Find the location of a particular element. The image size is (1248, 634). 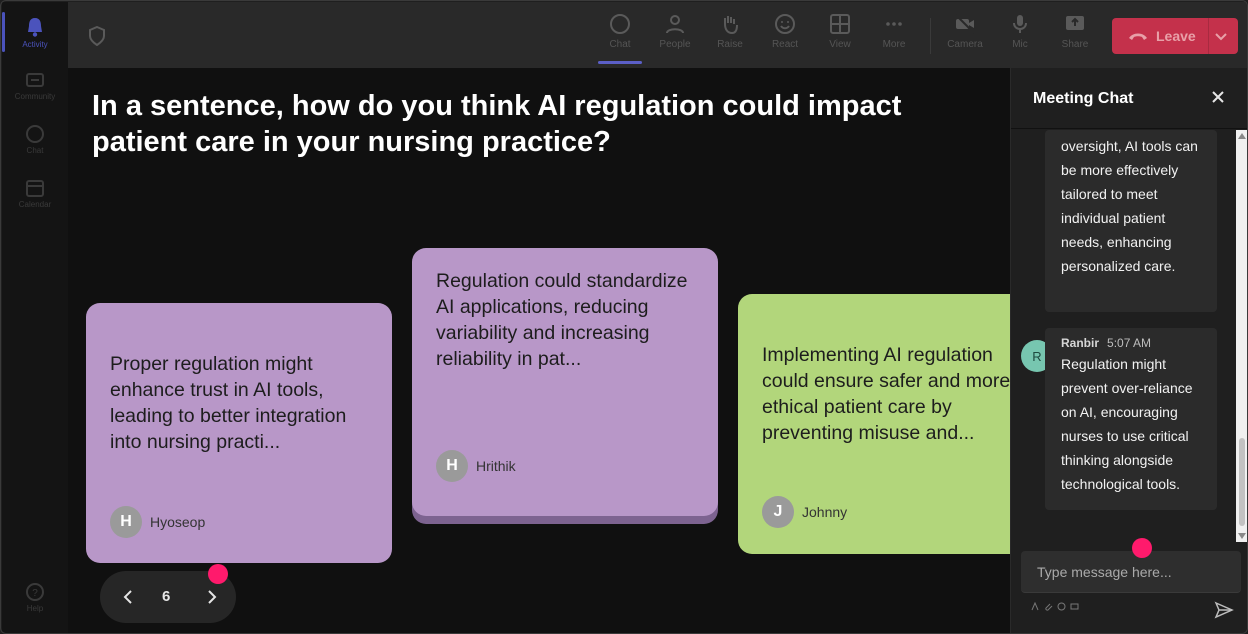

scroll-down-icon is located at coordinates (1242, 536).